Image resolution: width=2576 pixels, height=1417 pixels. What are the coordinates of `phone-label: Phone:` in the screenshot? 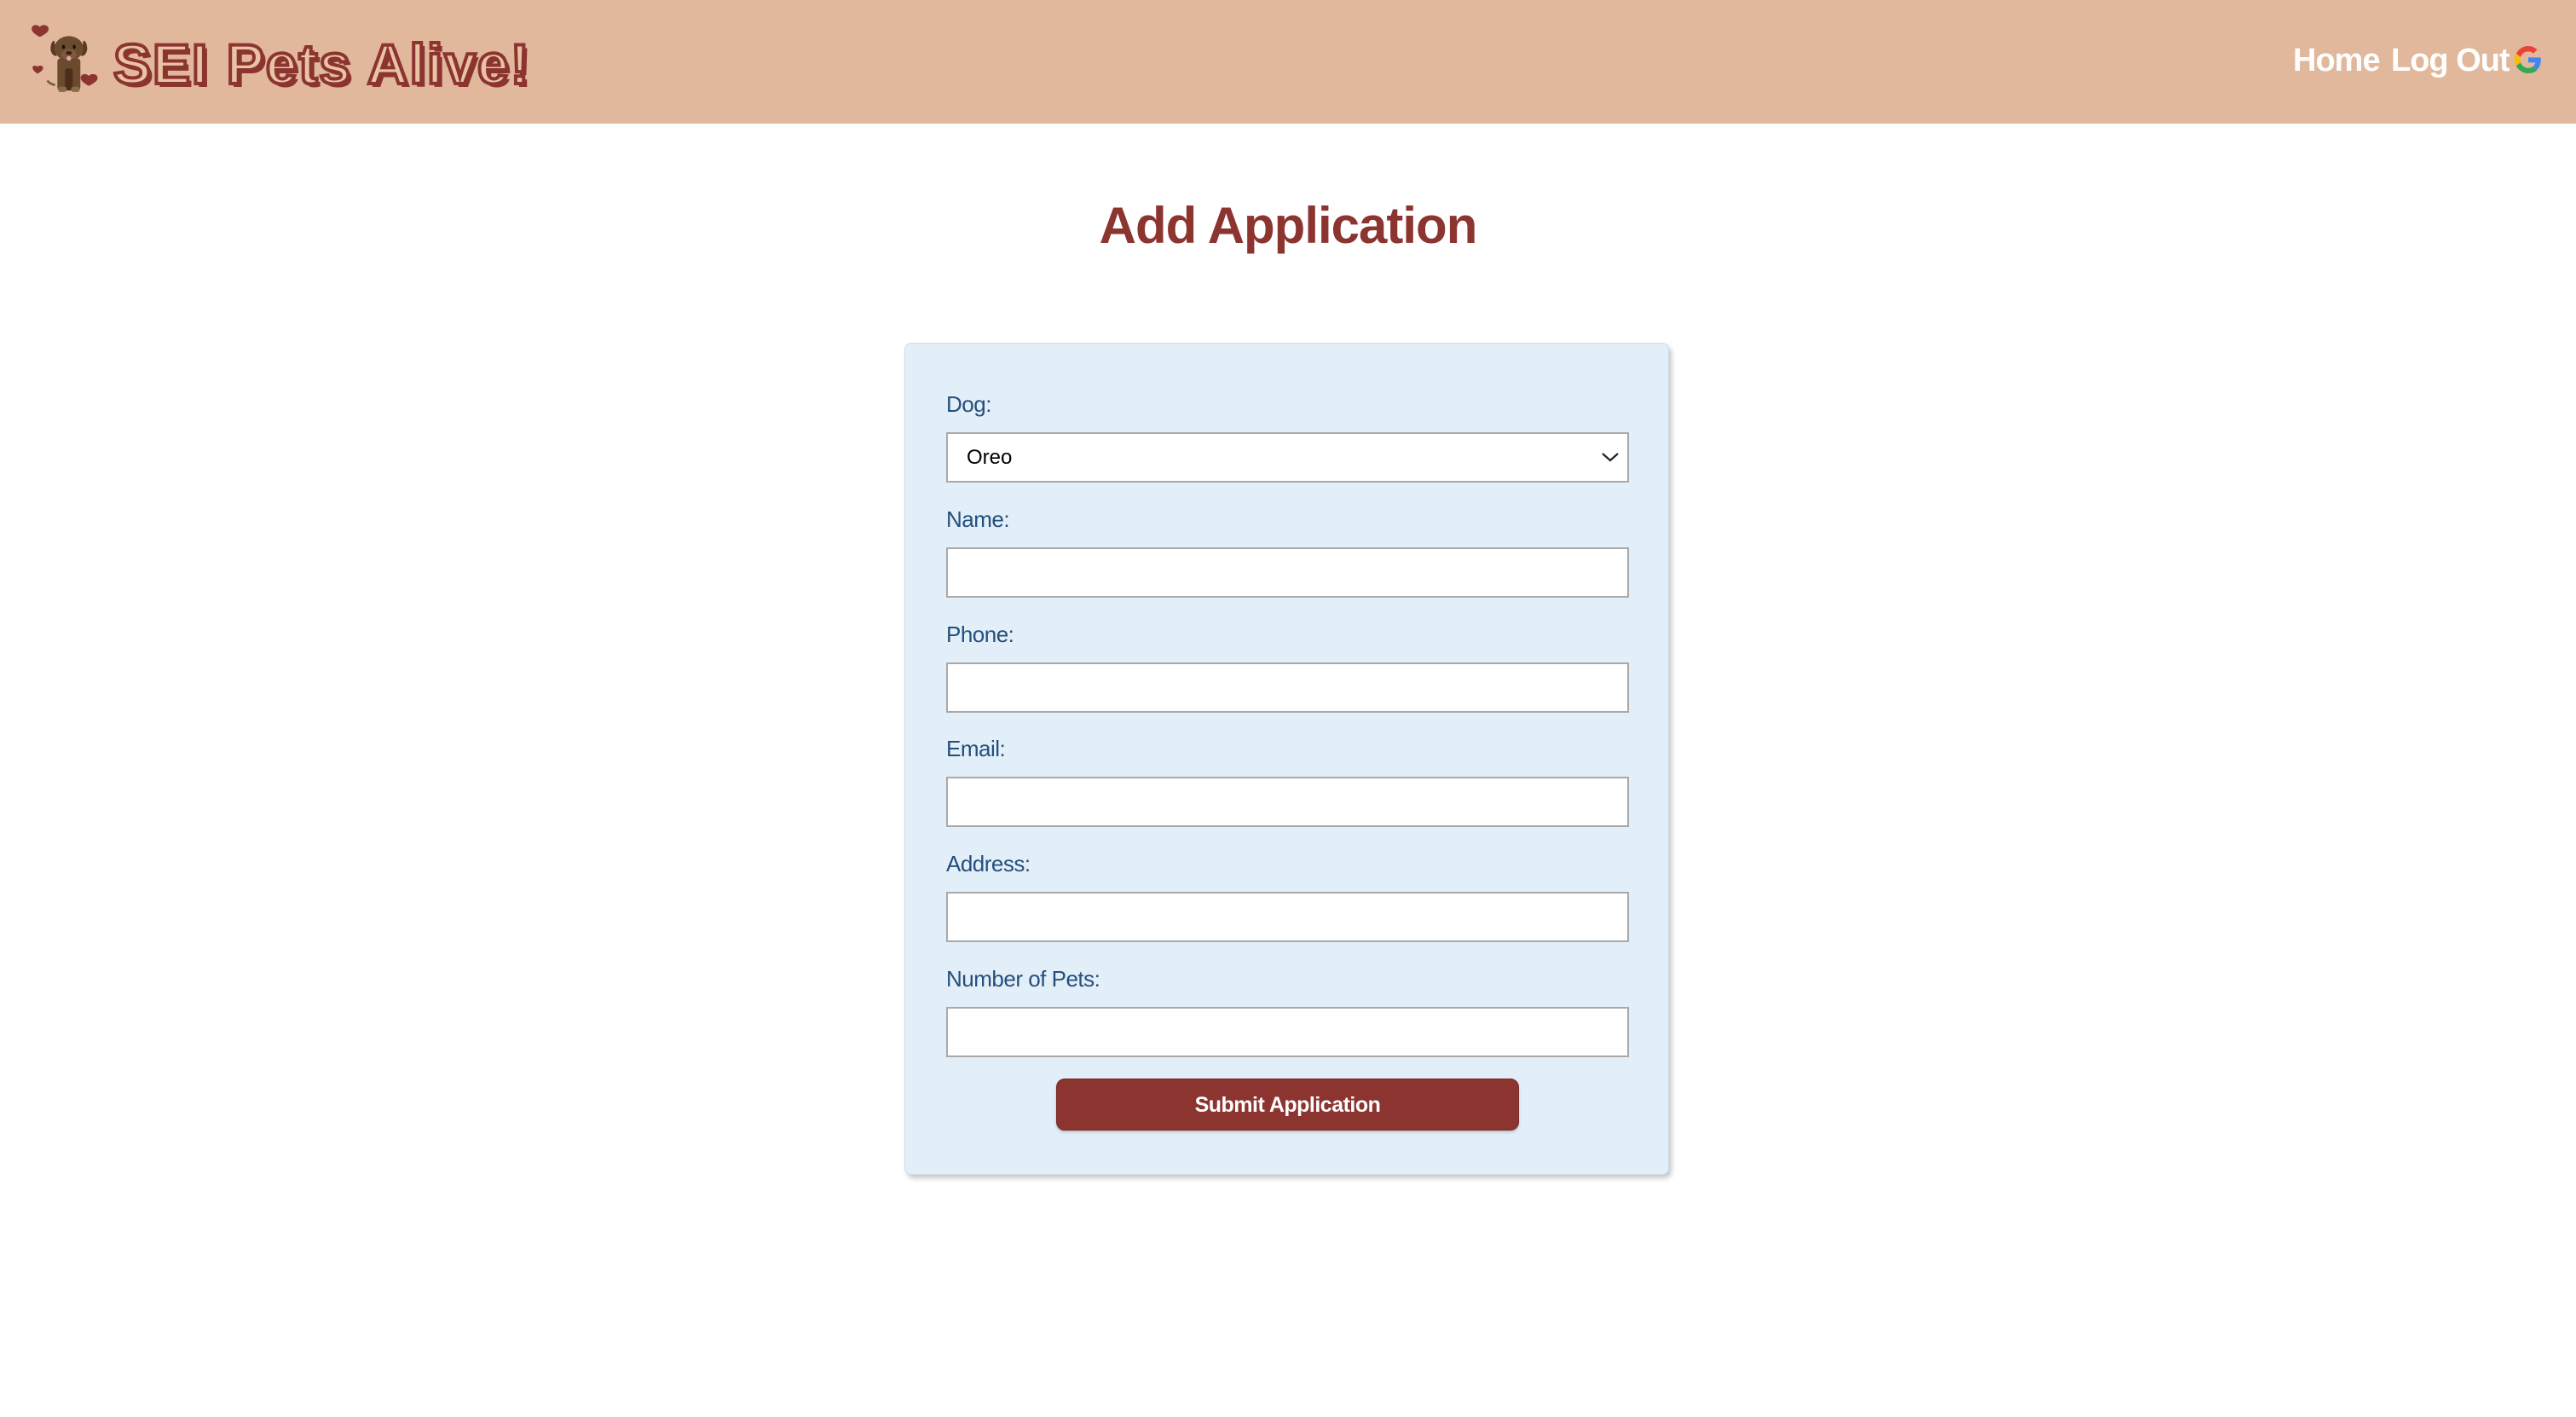 It's located at (980, 634).